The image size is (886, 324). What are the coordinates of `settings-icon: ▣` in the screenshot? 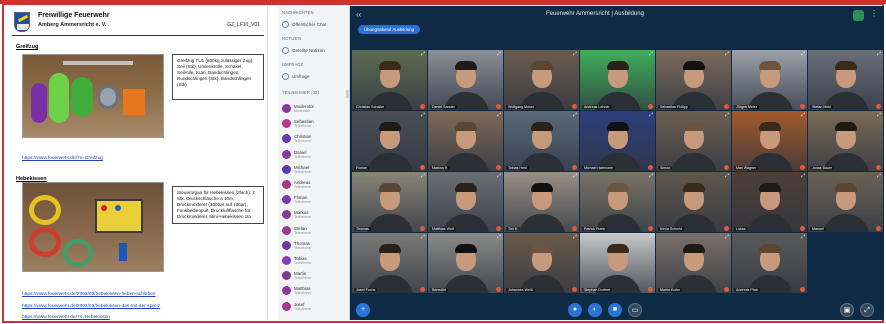 It's located at (847, 310).